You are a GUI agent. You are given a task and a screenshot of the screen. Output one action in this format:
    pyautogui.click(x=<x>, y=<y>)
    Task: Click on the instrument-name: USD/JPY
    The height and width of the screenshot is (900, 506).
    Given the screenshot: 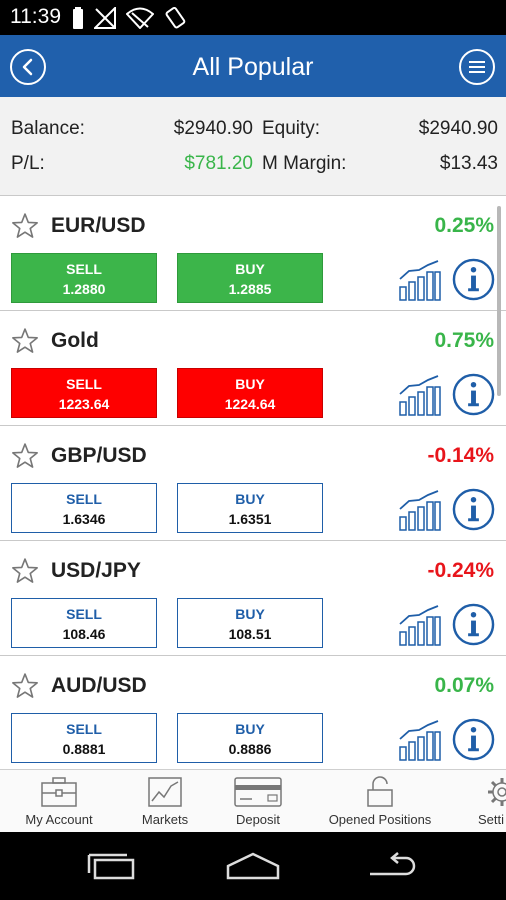 What is the action you would take?
    pyautogui.click(x=96, y=570)
    